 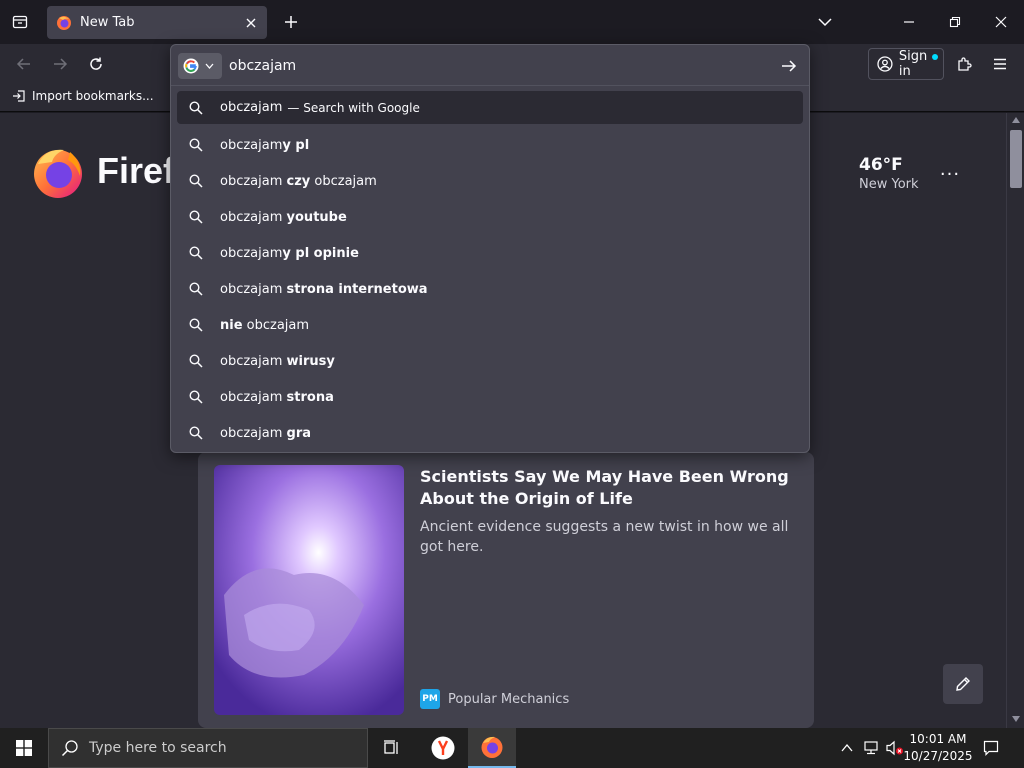 I want to click on suggestion-action: — Search with Google, so click(x=353, y=107).